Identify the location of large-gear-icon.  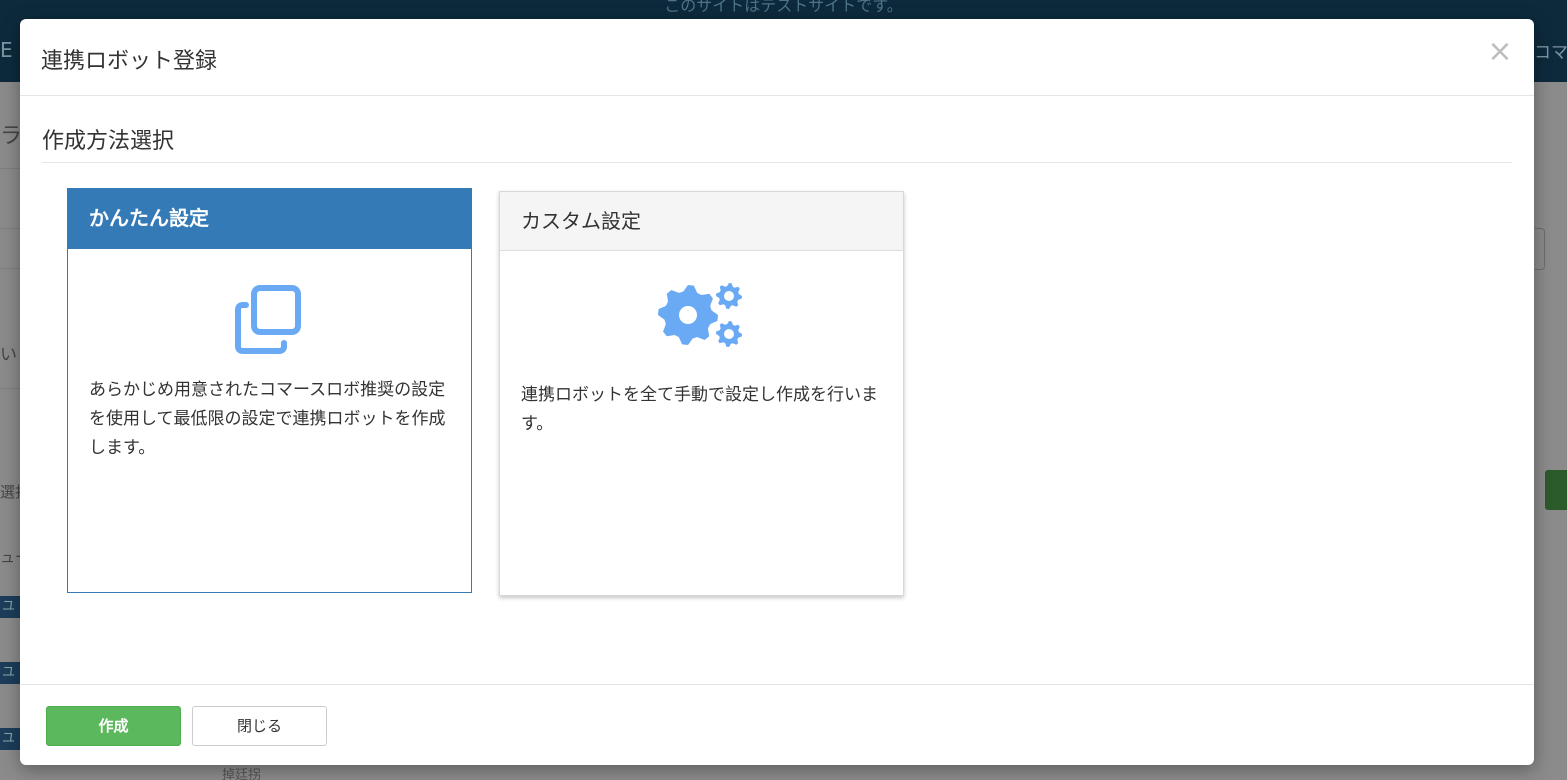
(688, 315).